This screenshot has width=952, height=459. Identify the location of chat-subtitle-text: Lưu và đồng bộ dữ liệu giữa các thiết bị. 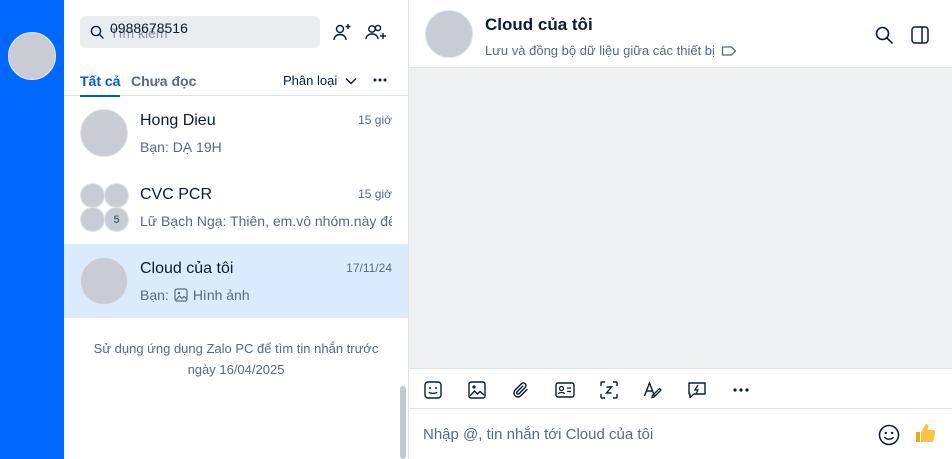
(600, 50).